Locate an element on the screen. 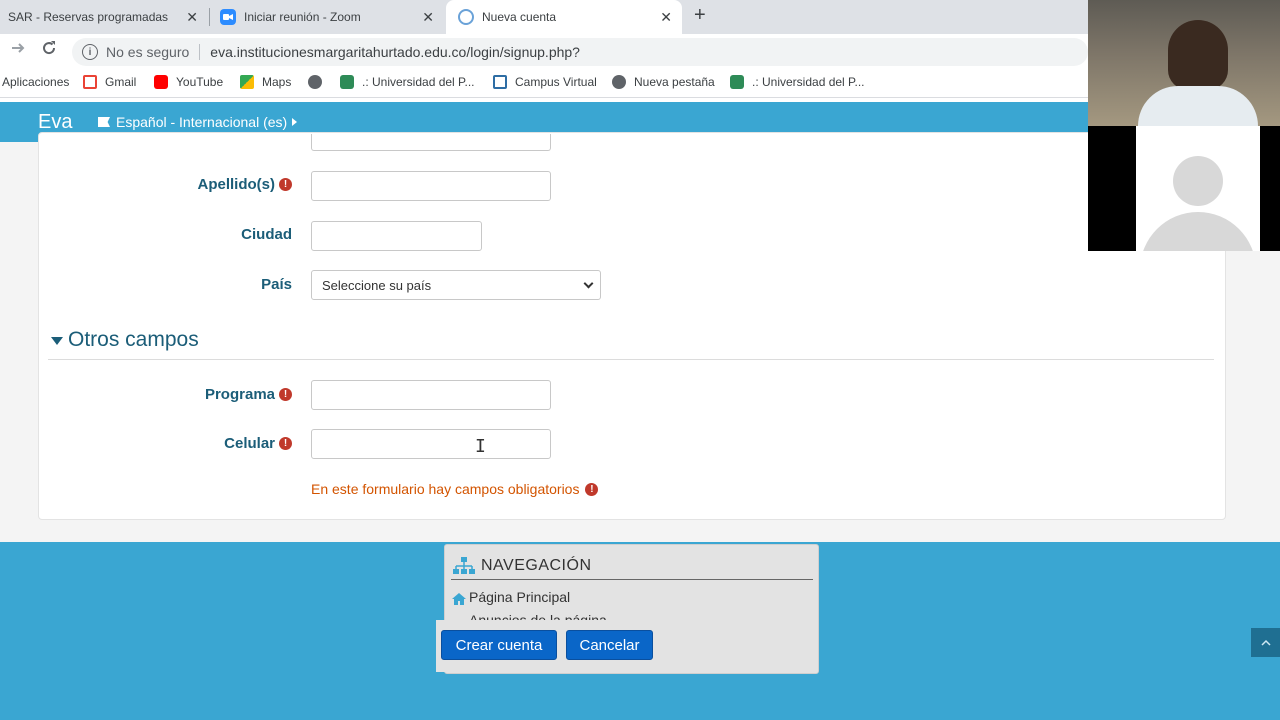 This screenshot has width=1280, height=720. tab-zoom: Iniciar reunión - Zoom ✕ is located at coordinates (328, 17).